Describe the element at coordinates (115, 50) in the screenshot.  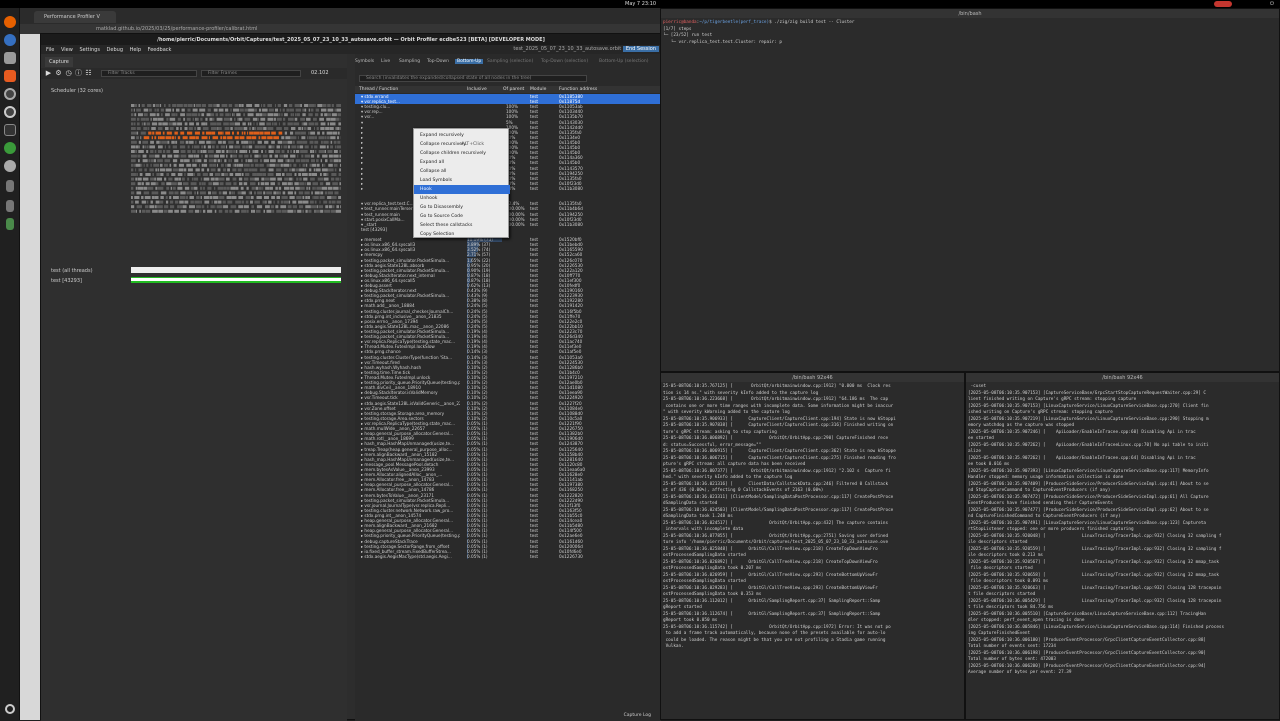
I see `menu-debug: Debug` at that location.